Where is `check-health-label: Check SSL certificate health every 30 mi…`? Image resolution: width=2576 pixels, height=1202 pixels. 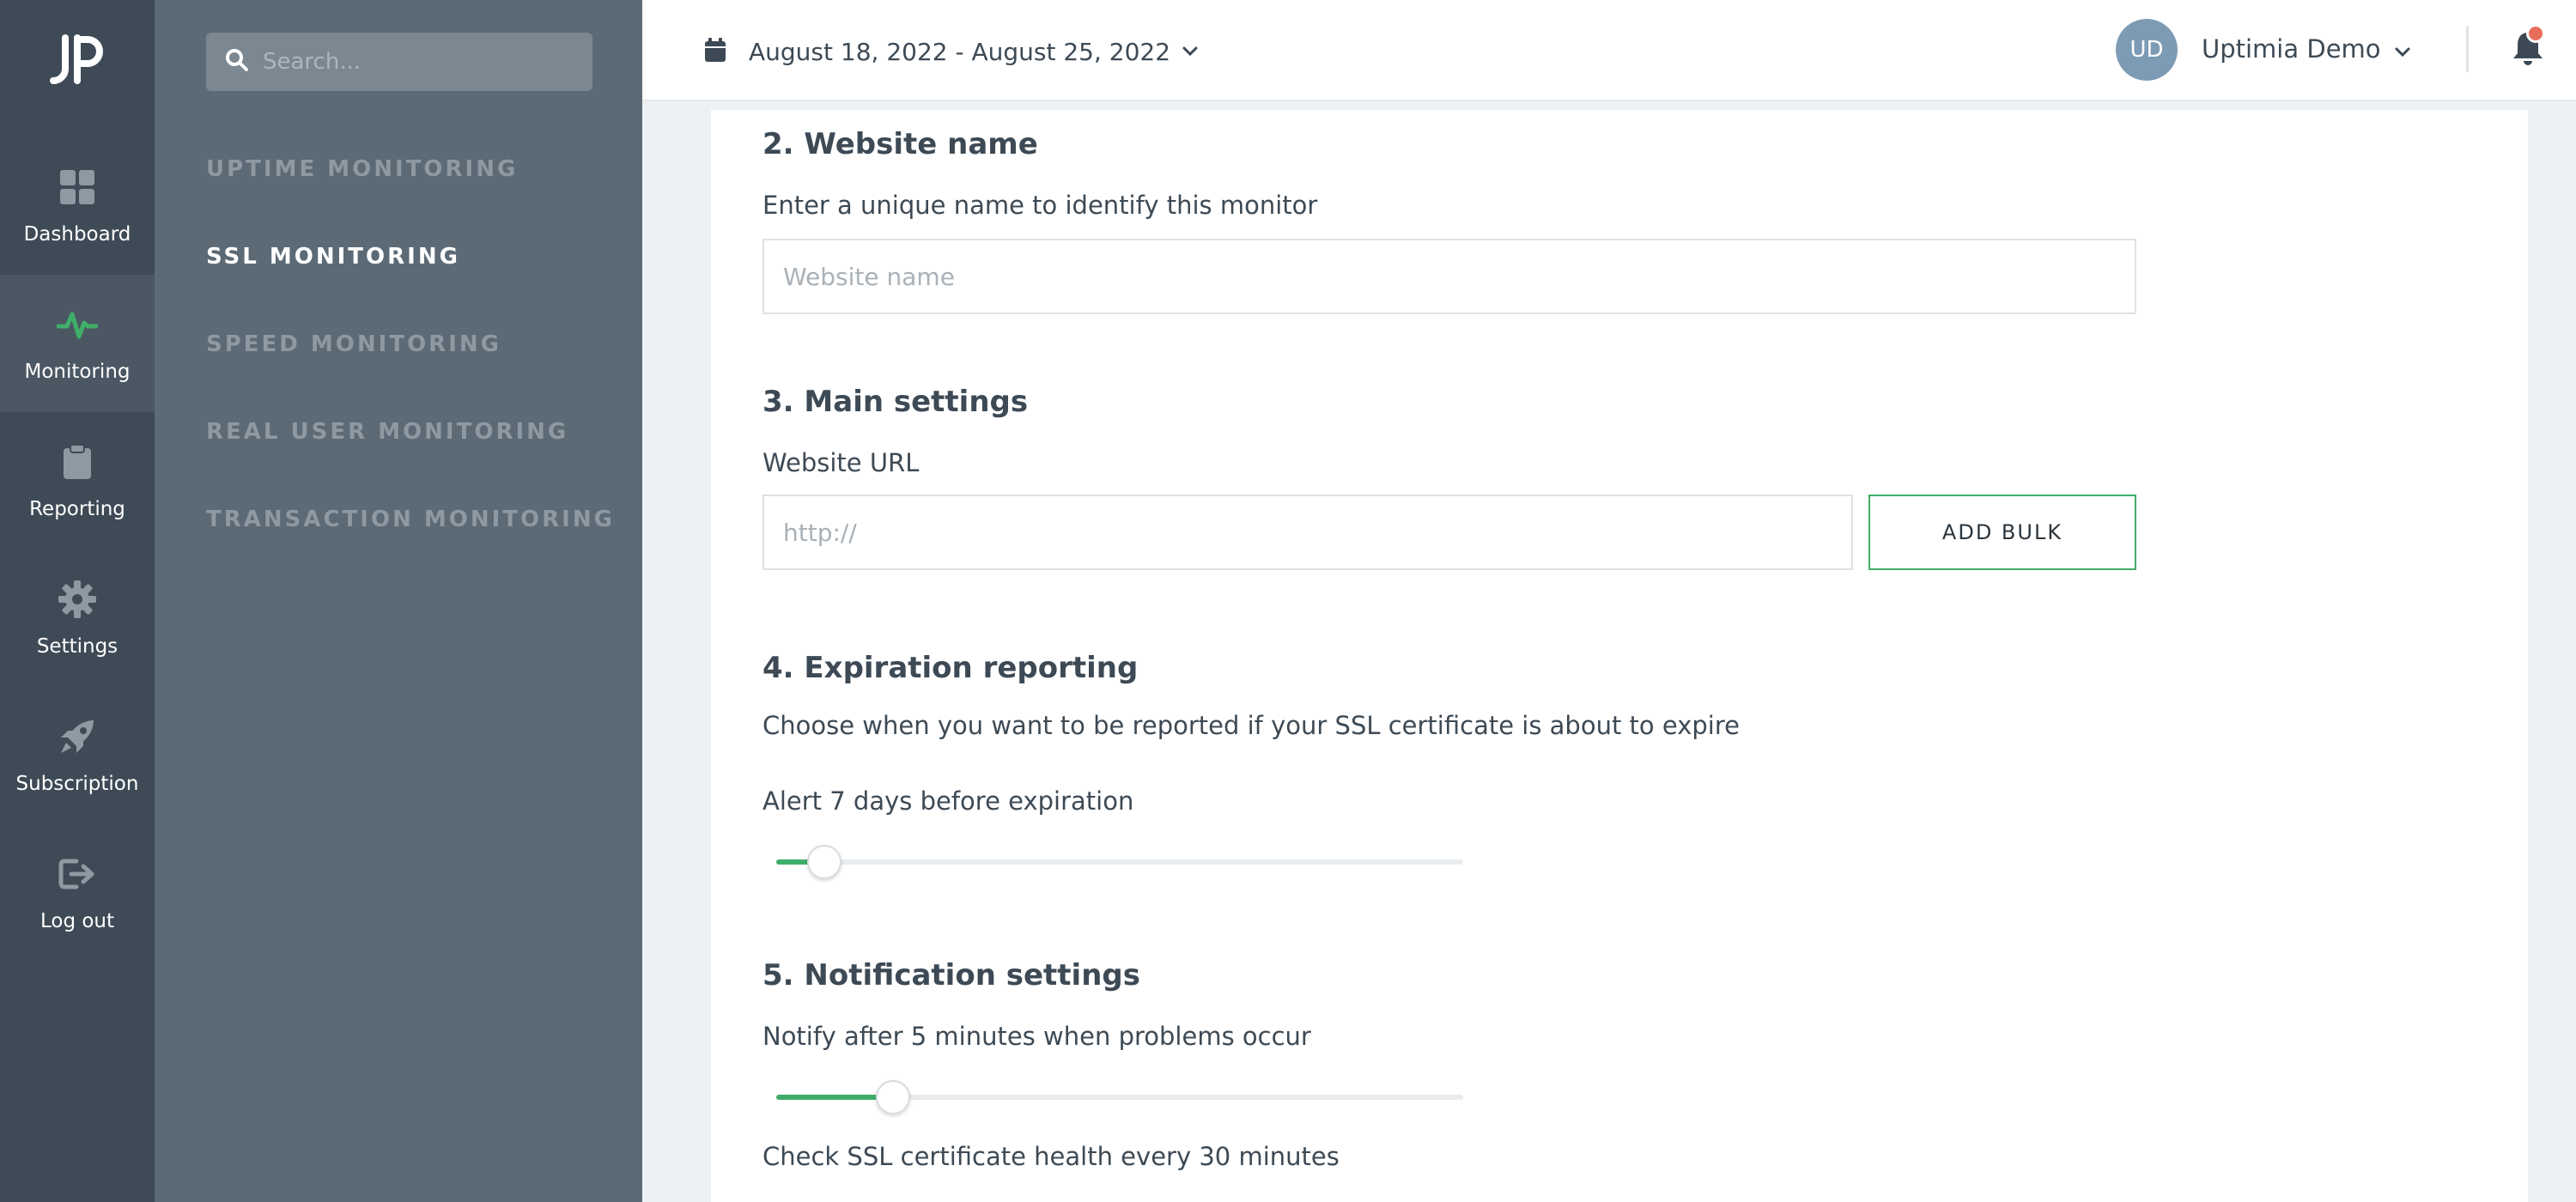 check-health-label: Check SSL certificate health every 30 mi… is located at coordinates (1051, 1156).